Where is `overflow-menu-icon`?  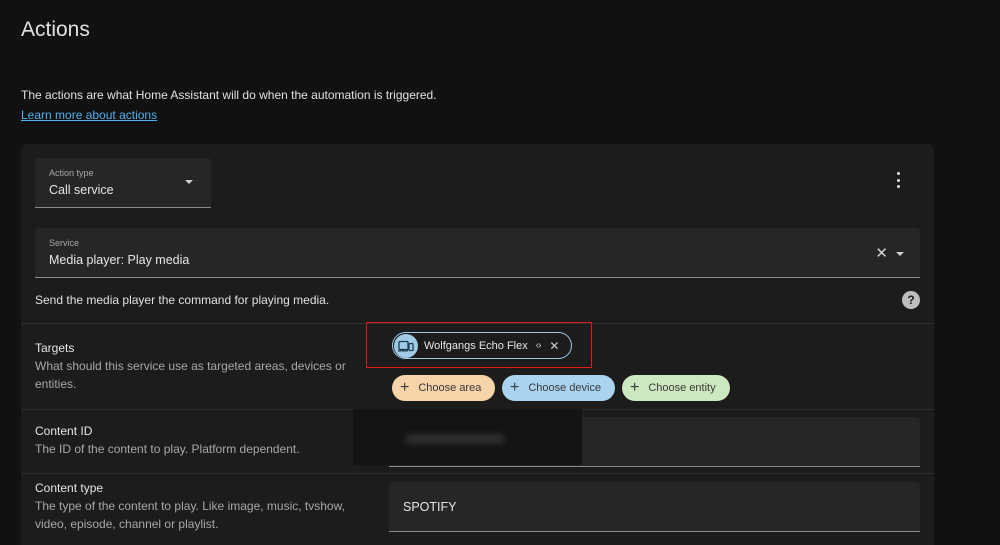 overflow-menu-icon is located at coordinates (898, 180).